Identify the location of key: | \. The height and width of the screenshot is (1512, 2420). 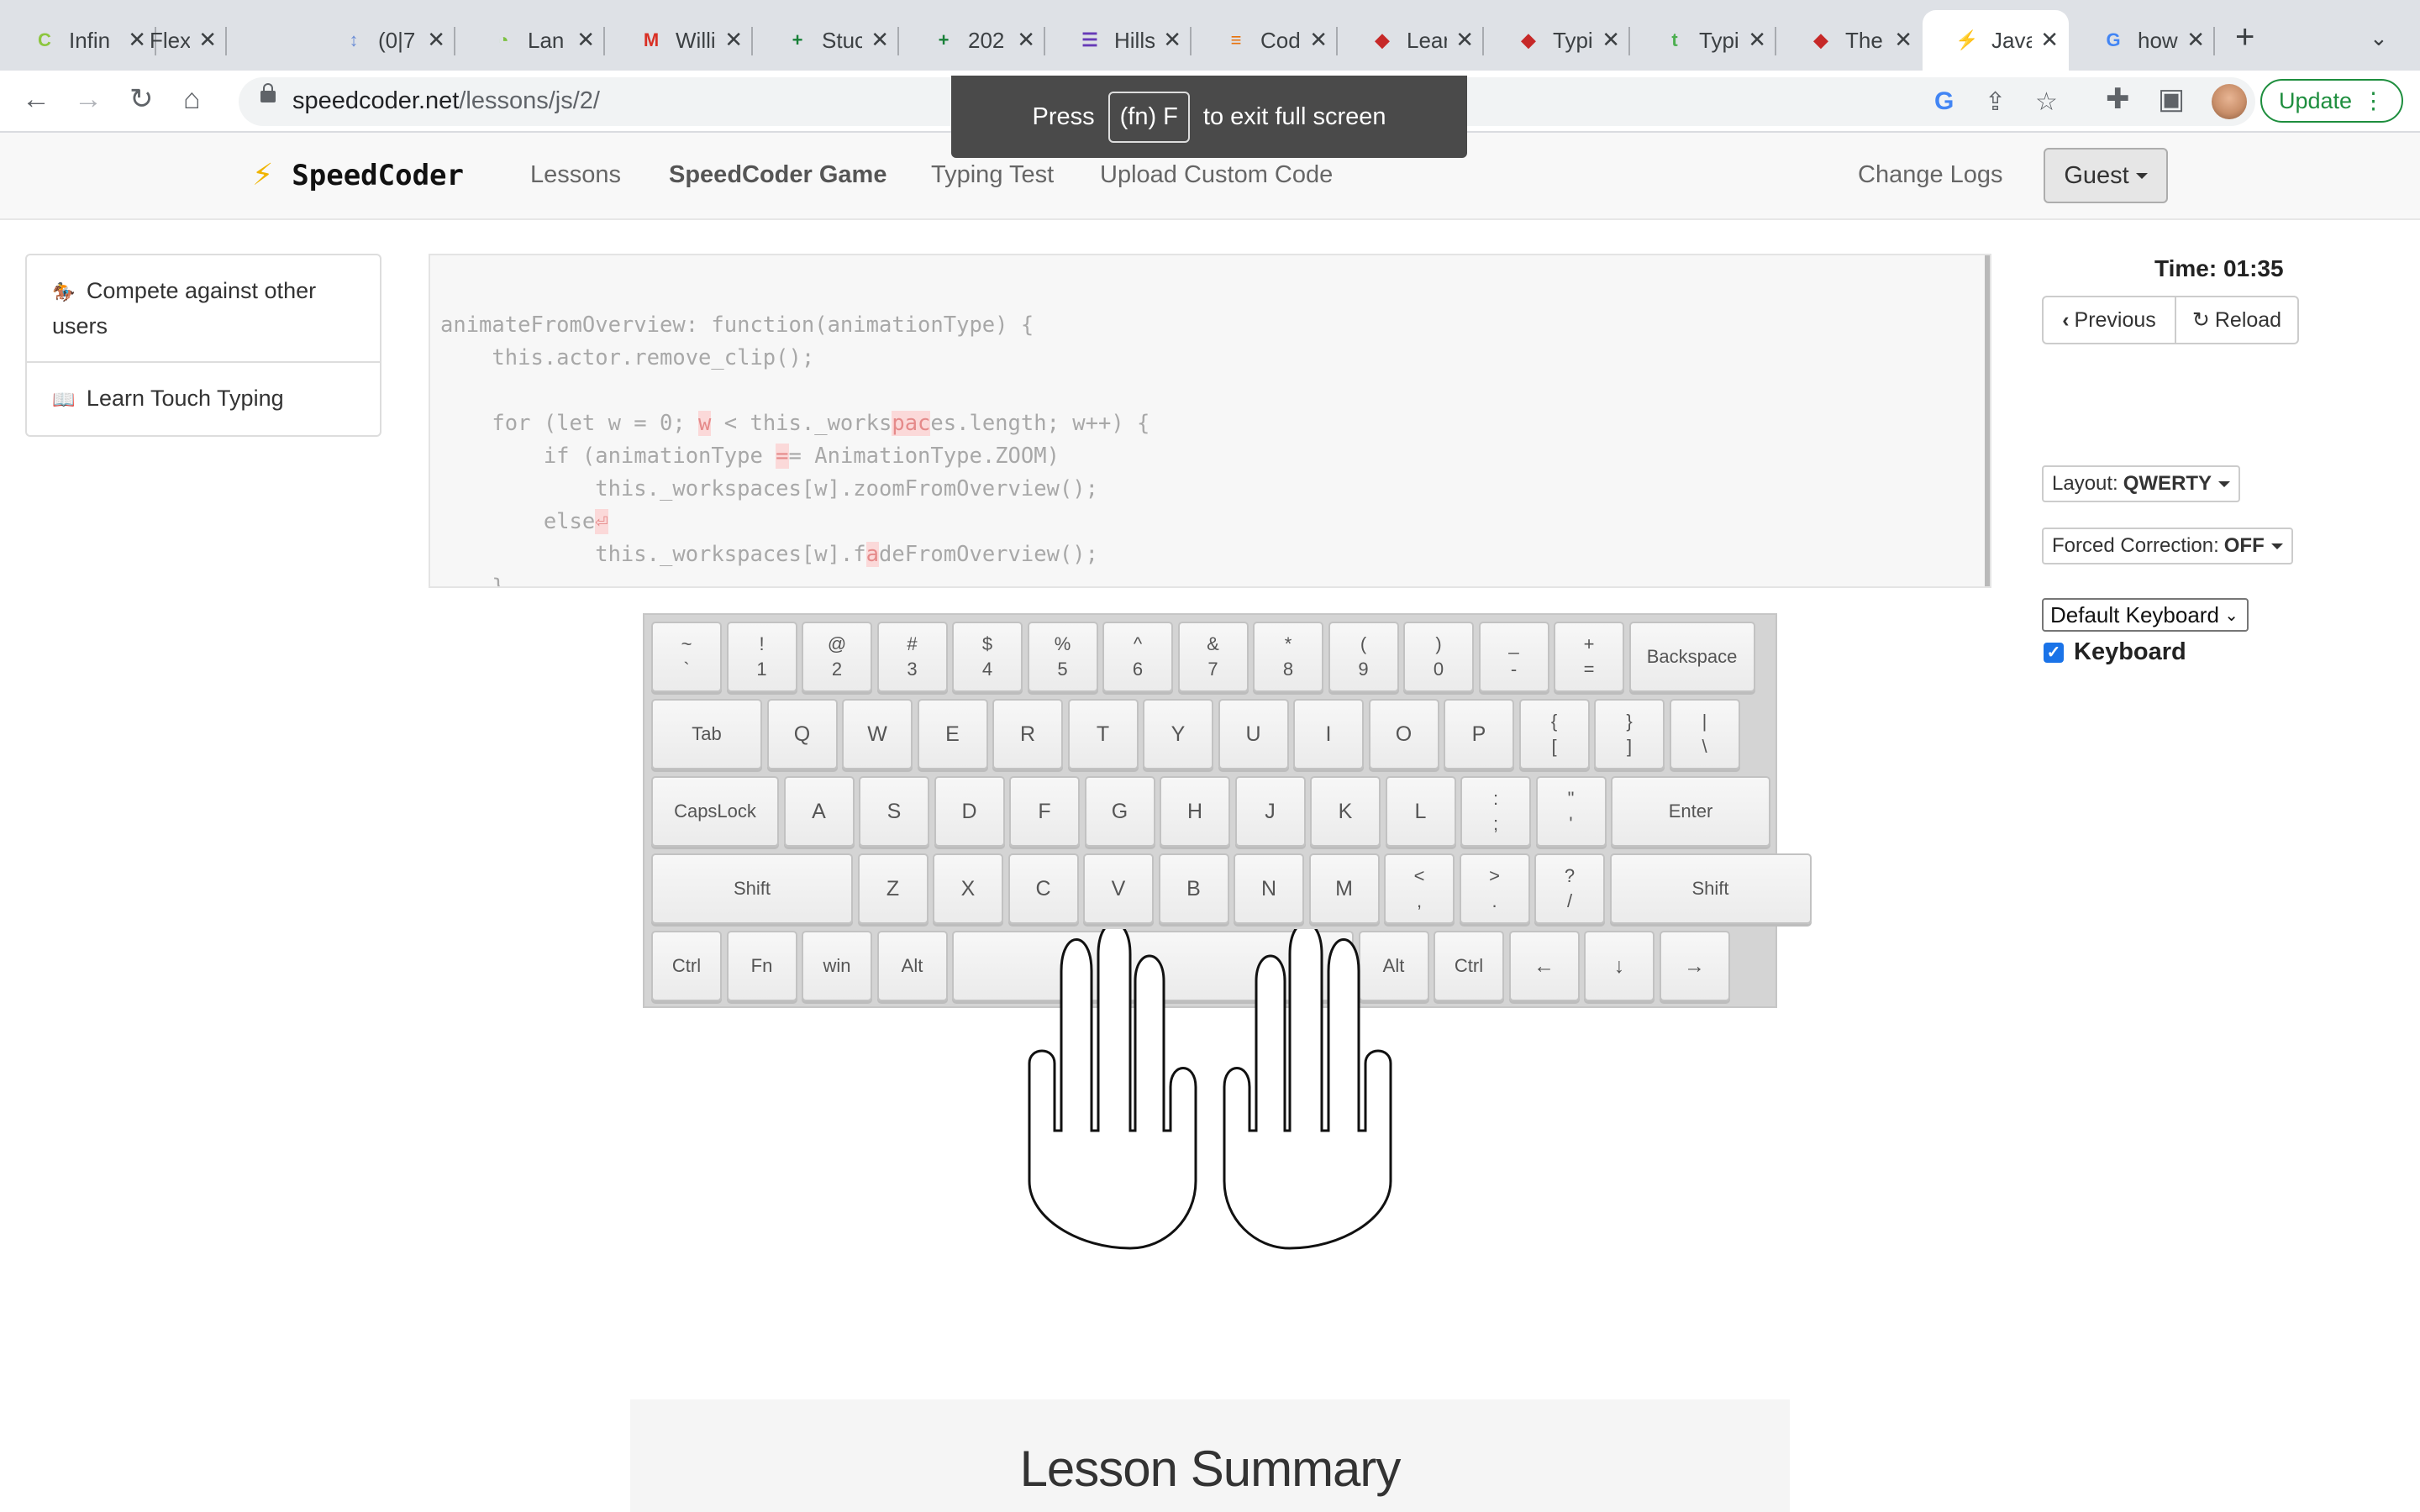
(1705, 734).